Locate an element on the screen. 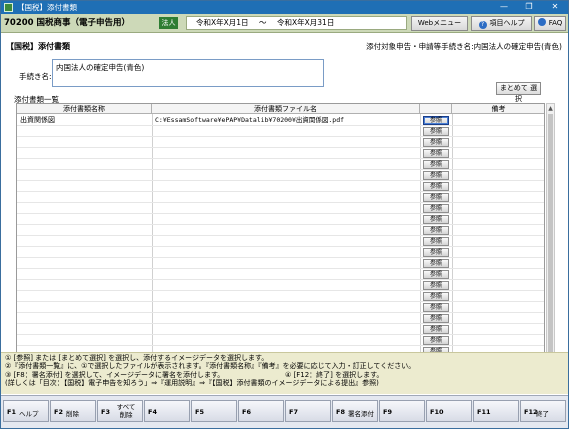 Image resolution: width=569 pixels, height=429 pixels. fkey-number: F1 is located at coordinates (11, 412).